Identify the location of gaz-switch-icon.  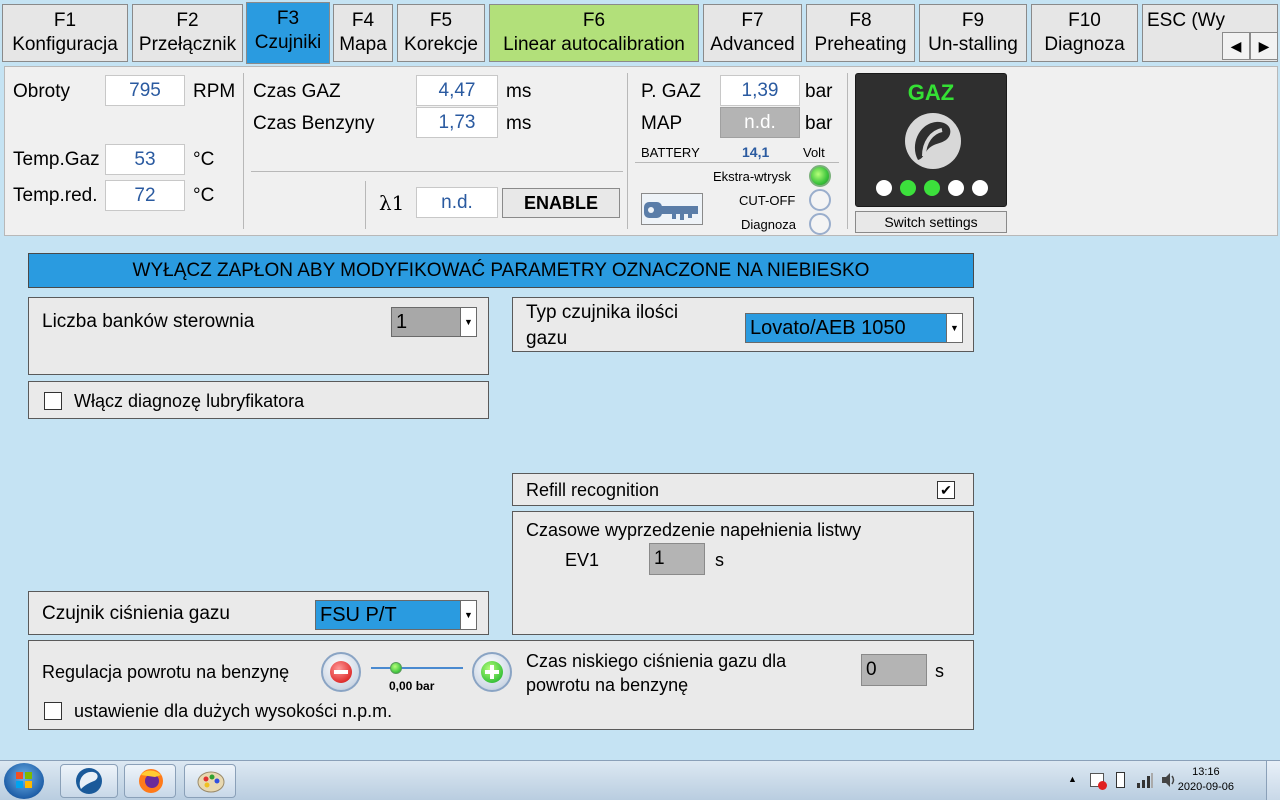
(933, 143).